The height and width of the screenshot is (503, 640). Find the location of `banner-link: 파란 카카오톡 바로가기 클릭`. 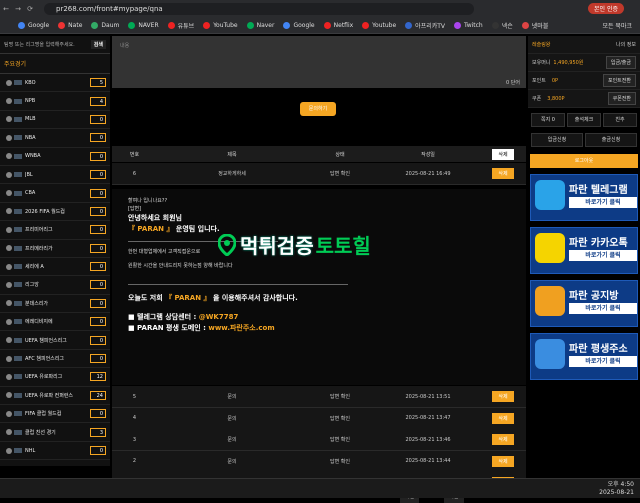

banner-link: 파란 카카오톡 바로가기 클릭 is located at coordinates (584, 250).